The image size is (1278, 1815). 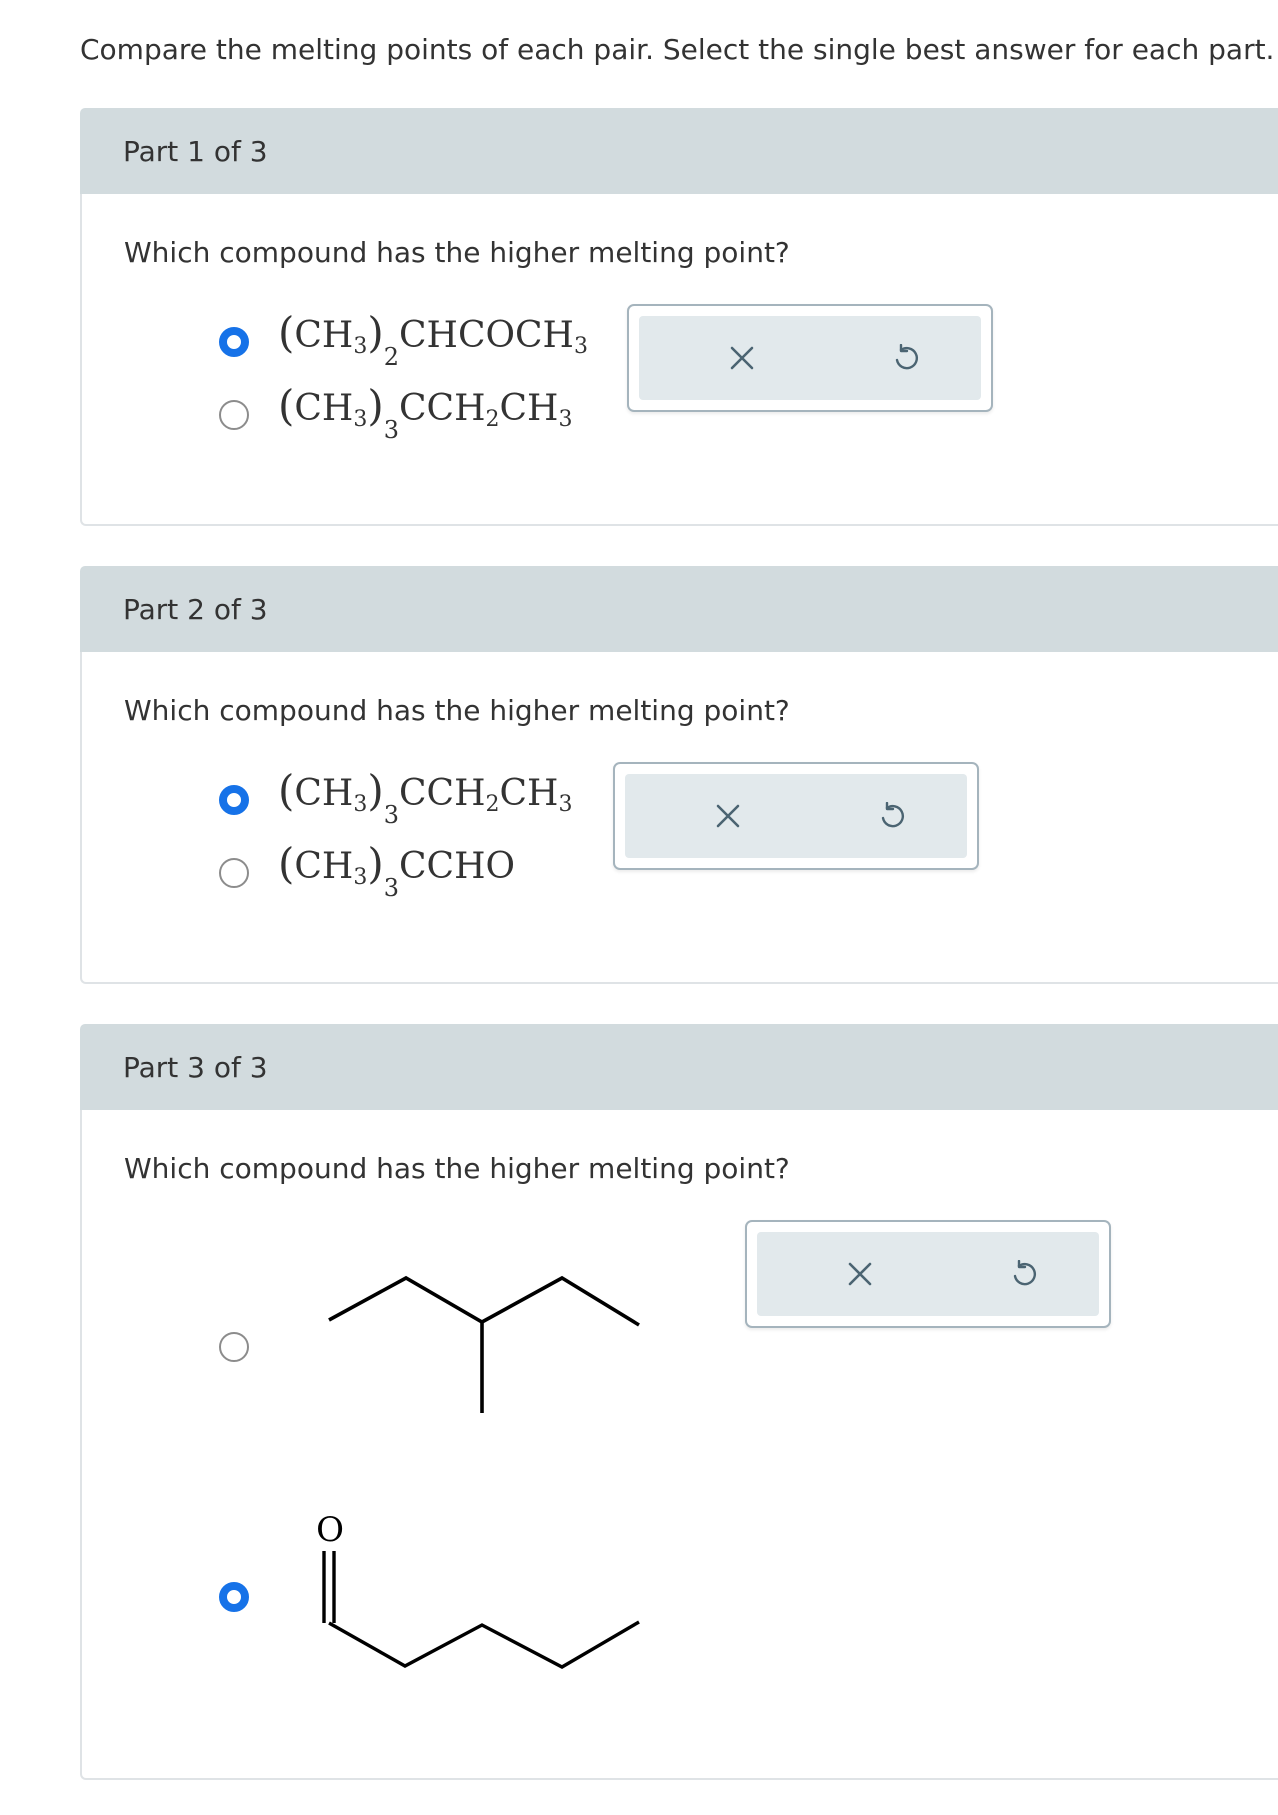 I want to click on part-3-toolbar-inner, so click(x=928, y=1274).